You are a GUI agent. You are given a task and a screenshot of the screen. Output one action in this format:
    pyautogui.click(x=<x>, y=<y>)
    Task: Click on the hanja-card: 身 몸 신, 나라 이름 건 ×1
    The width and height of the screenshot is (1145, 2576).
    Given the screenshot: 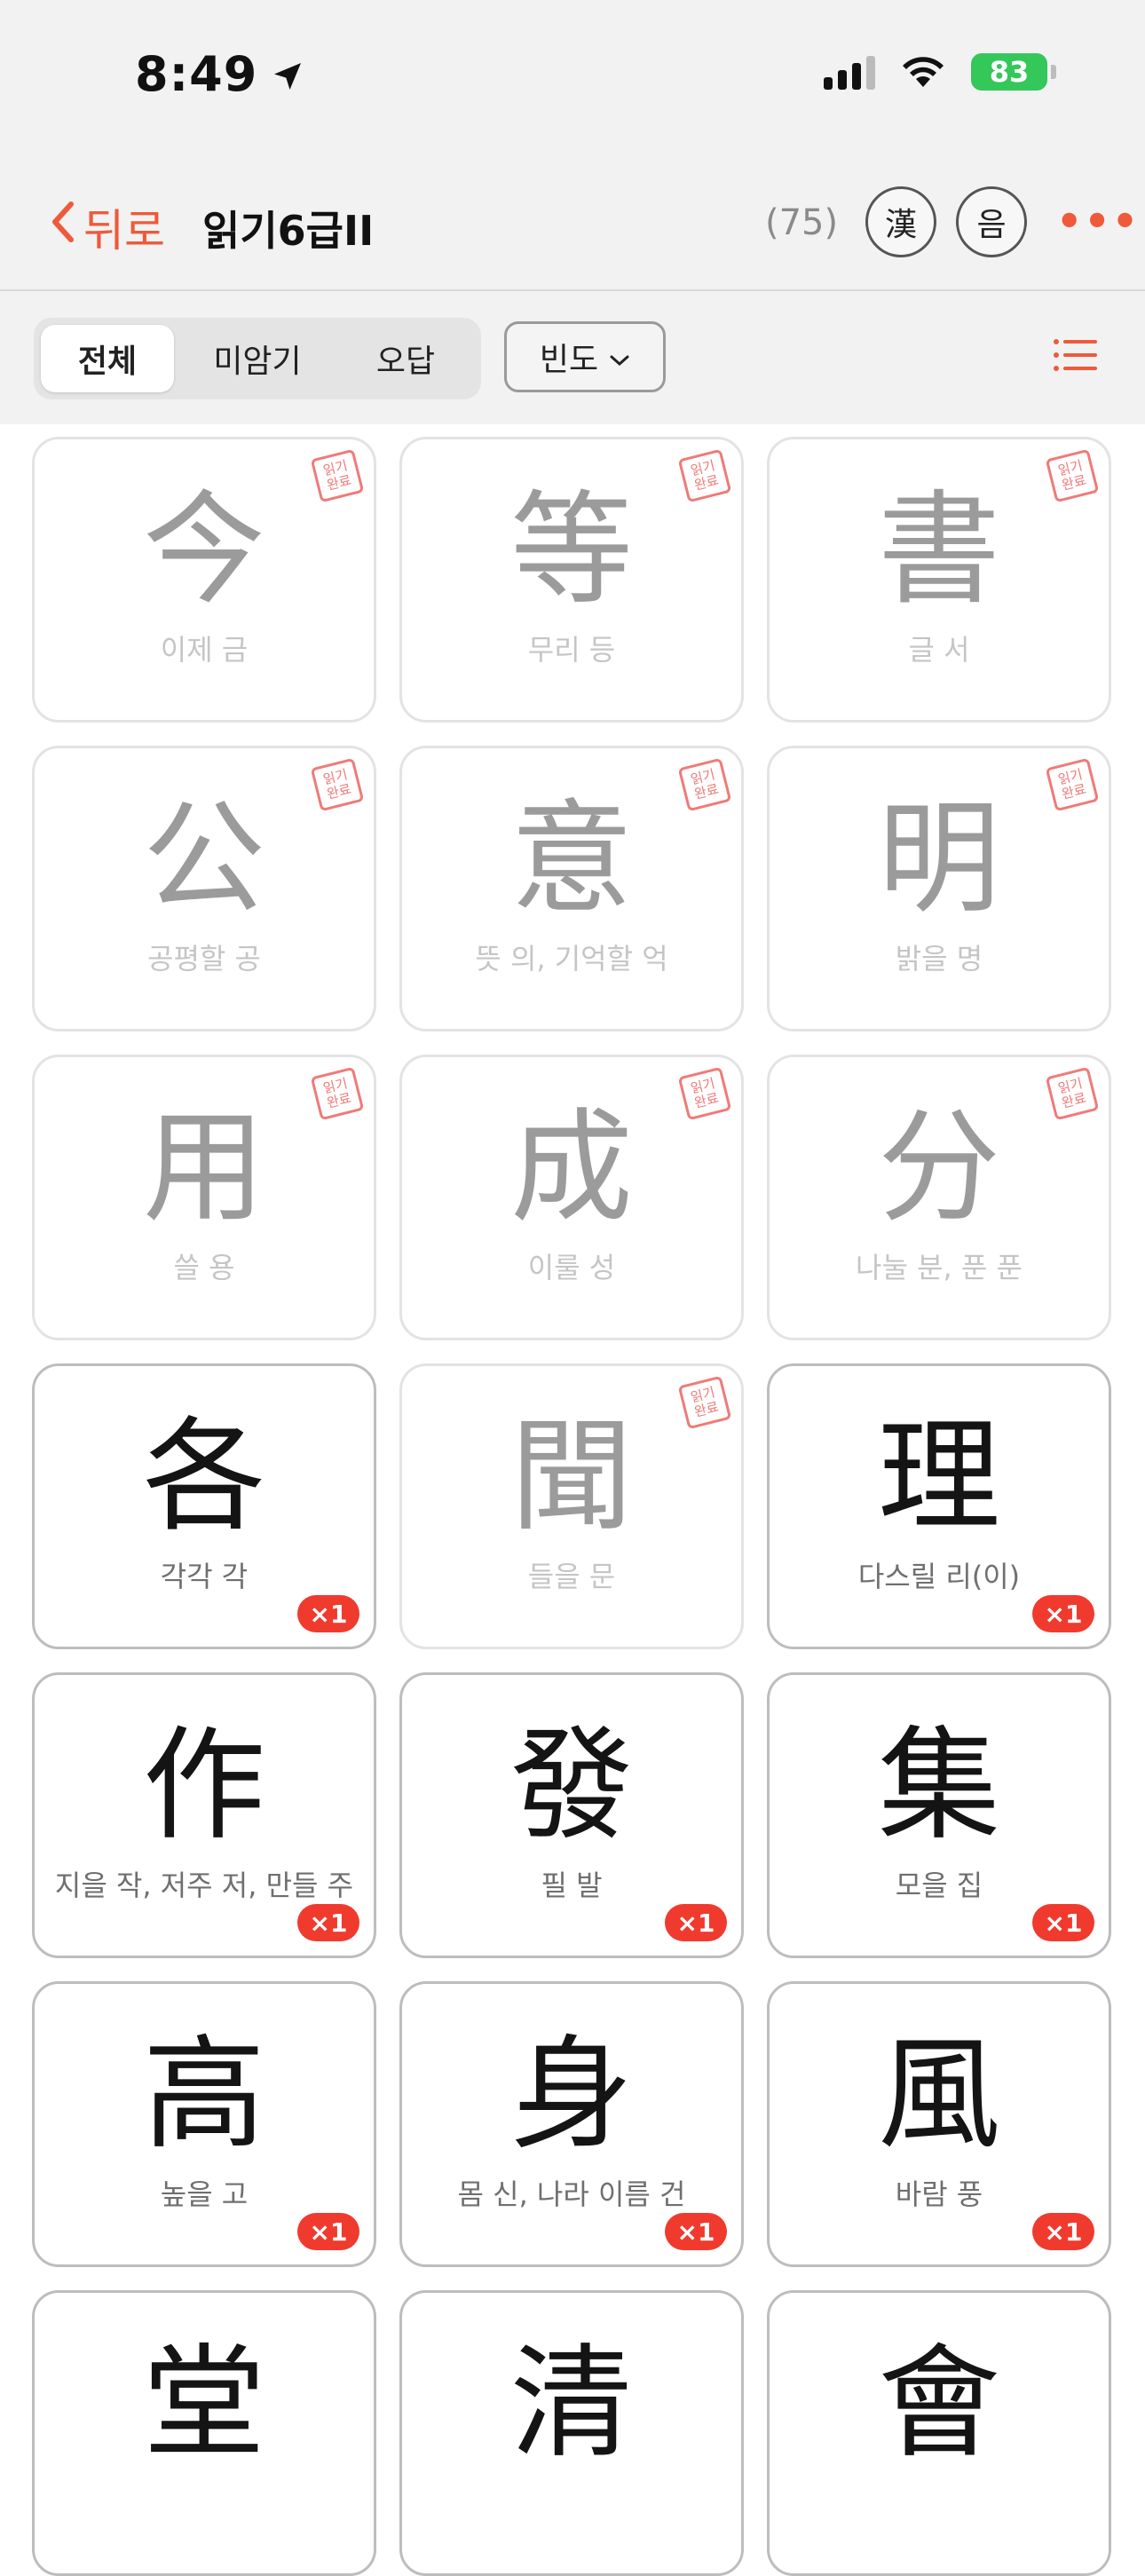 What is the action you would take?
    pyautogui.click(x=571, y=2124)
    